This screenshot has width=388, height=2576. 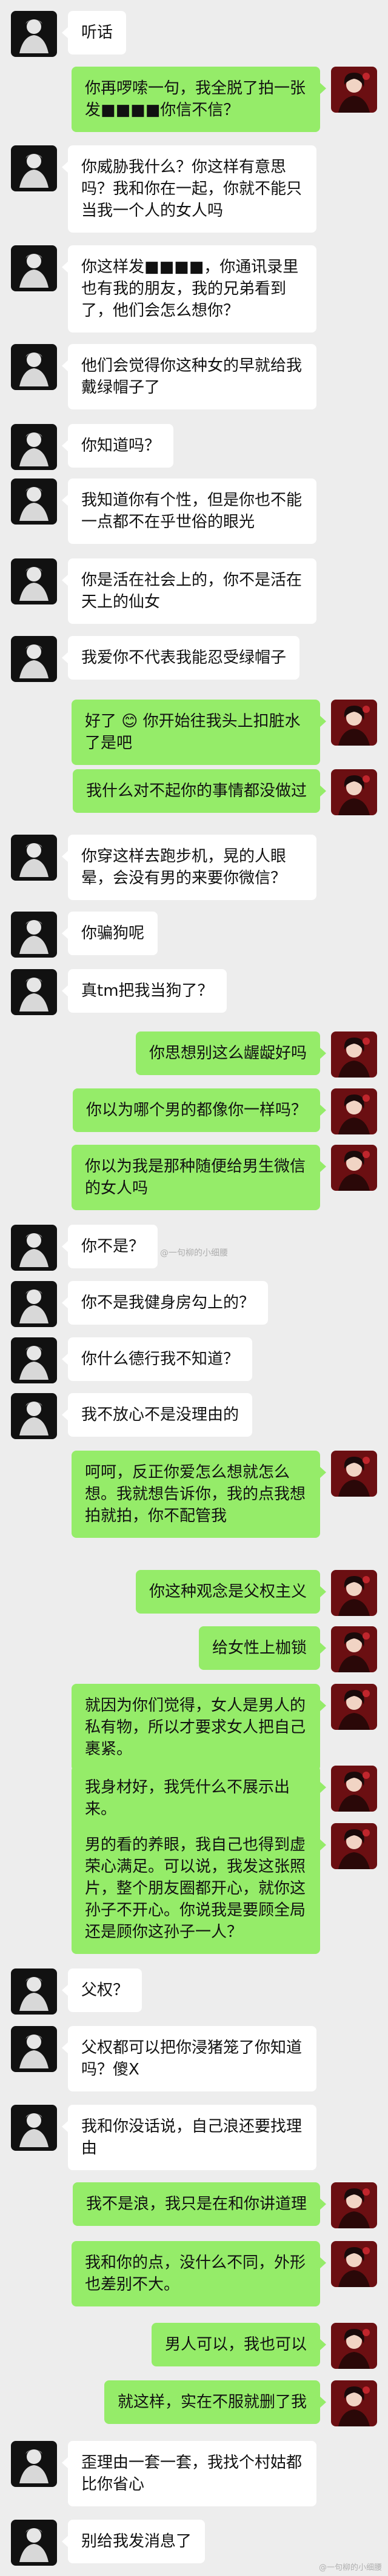 I want to click on message-bubble: 你什么德行我不知道？, so click(x=157, y=1359).